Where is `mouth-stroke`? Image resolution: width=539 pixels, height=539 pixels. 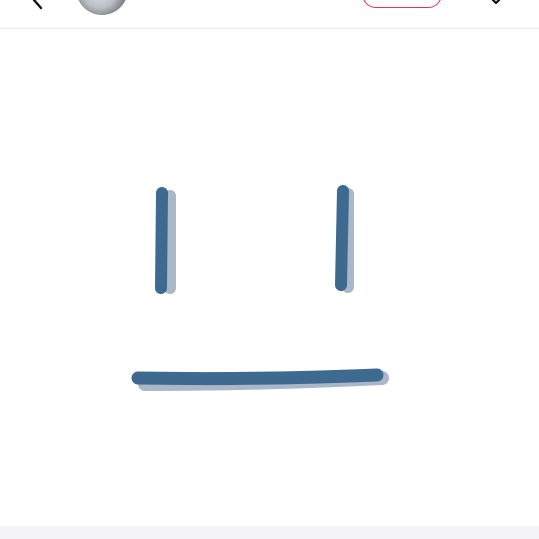 mouth-stroke is located at coordinates (257, 377).